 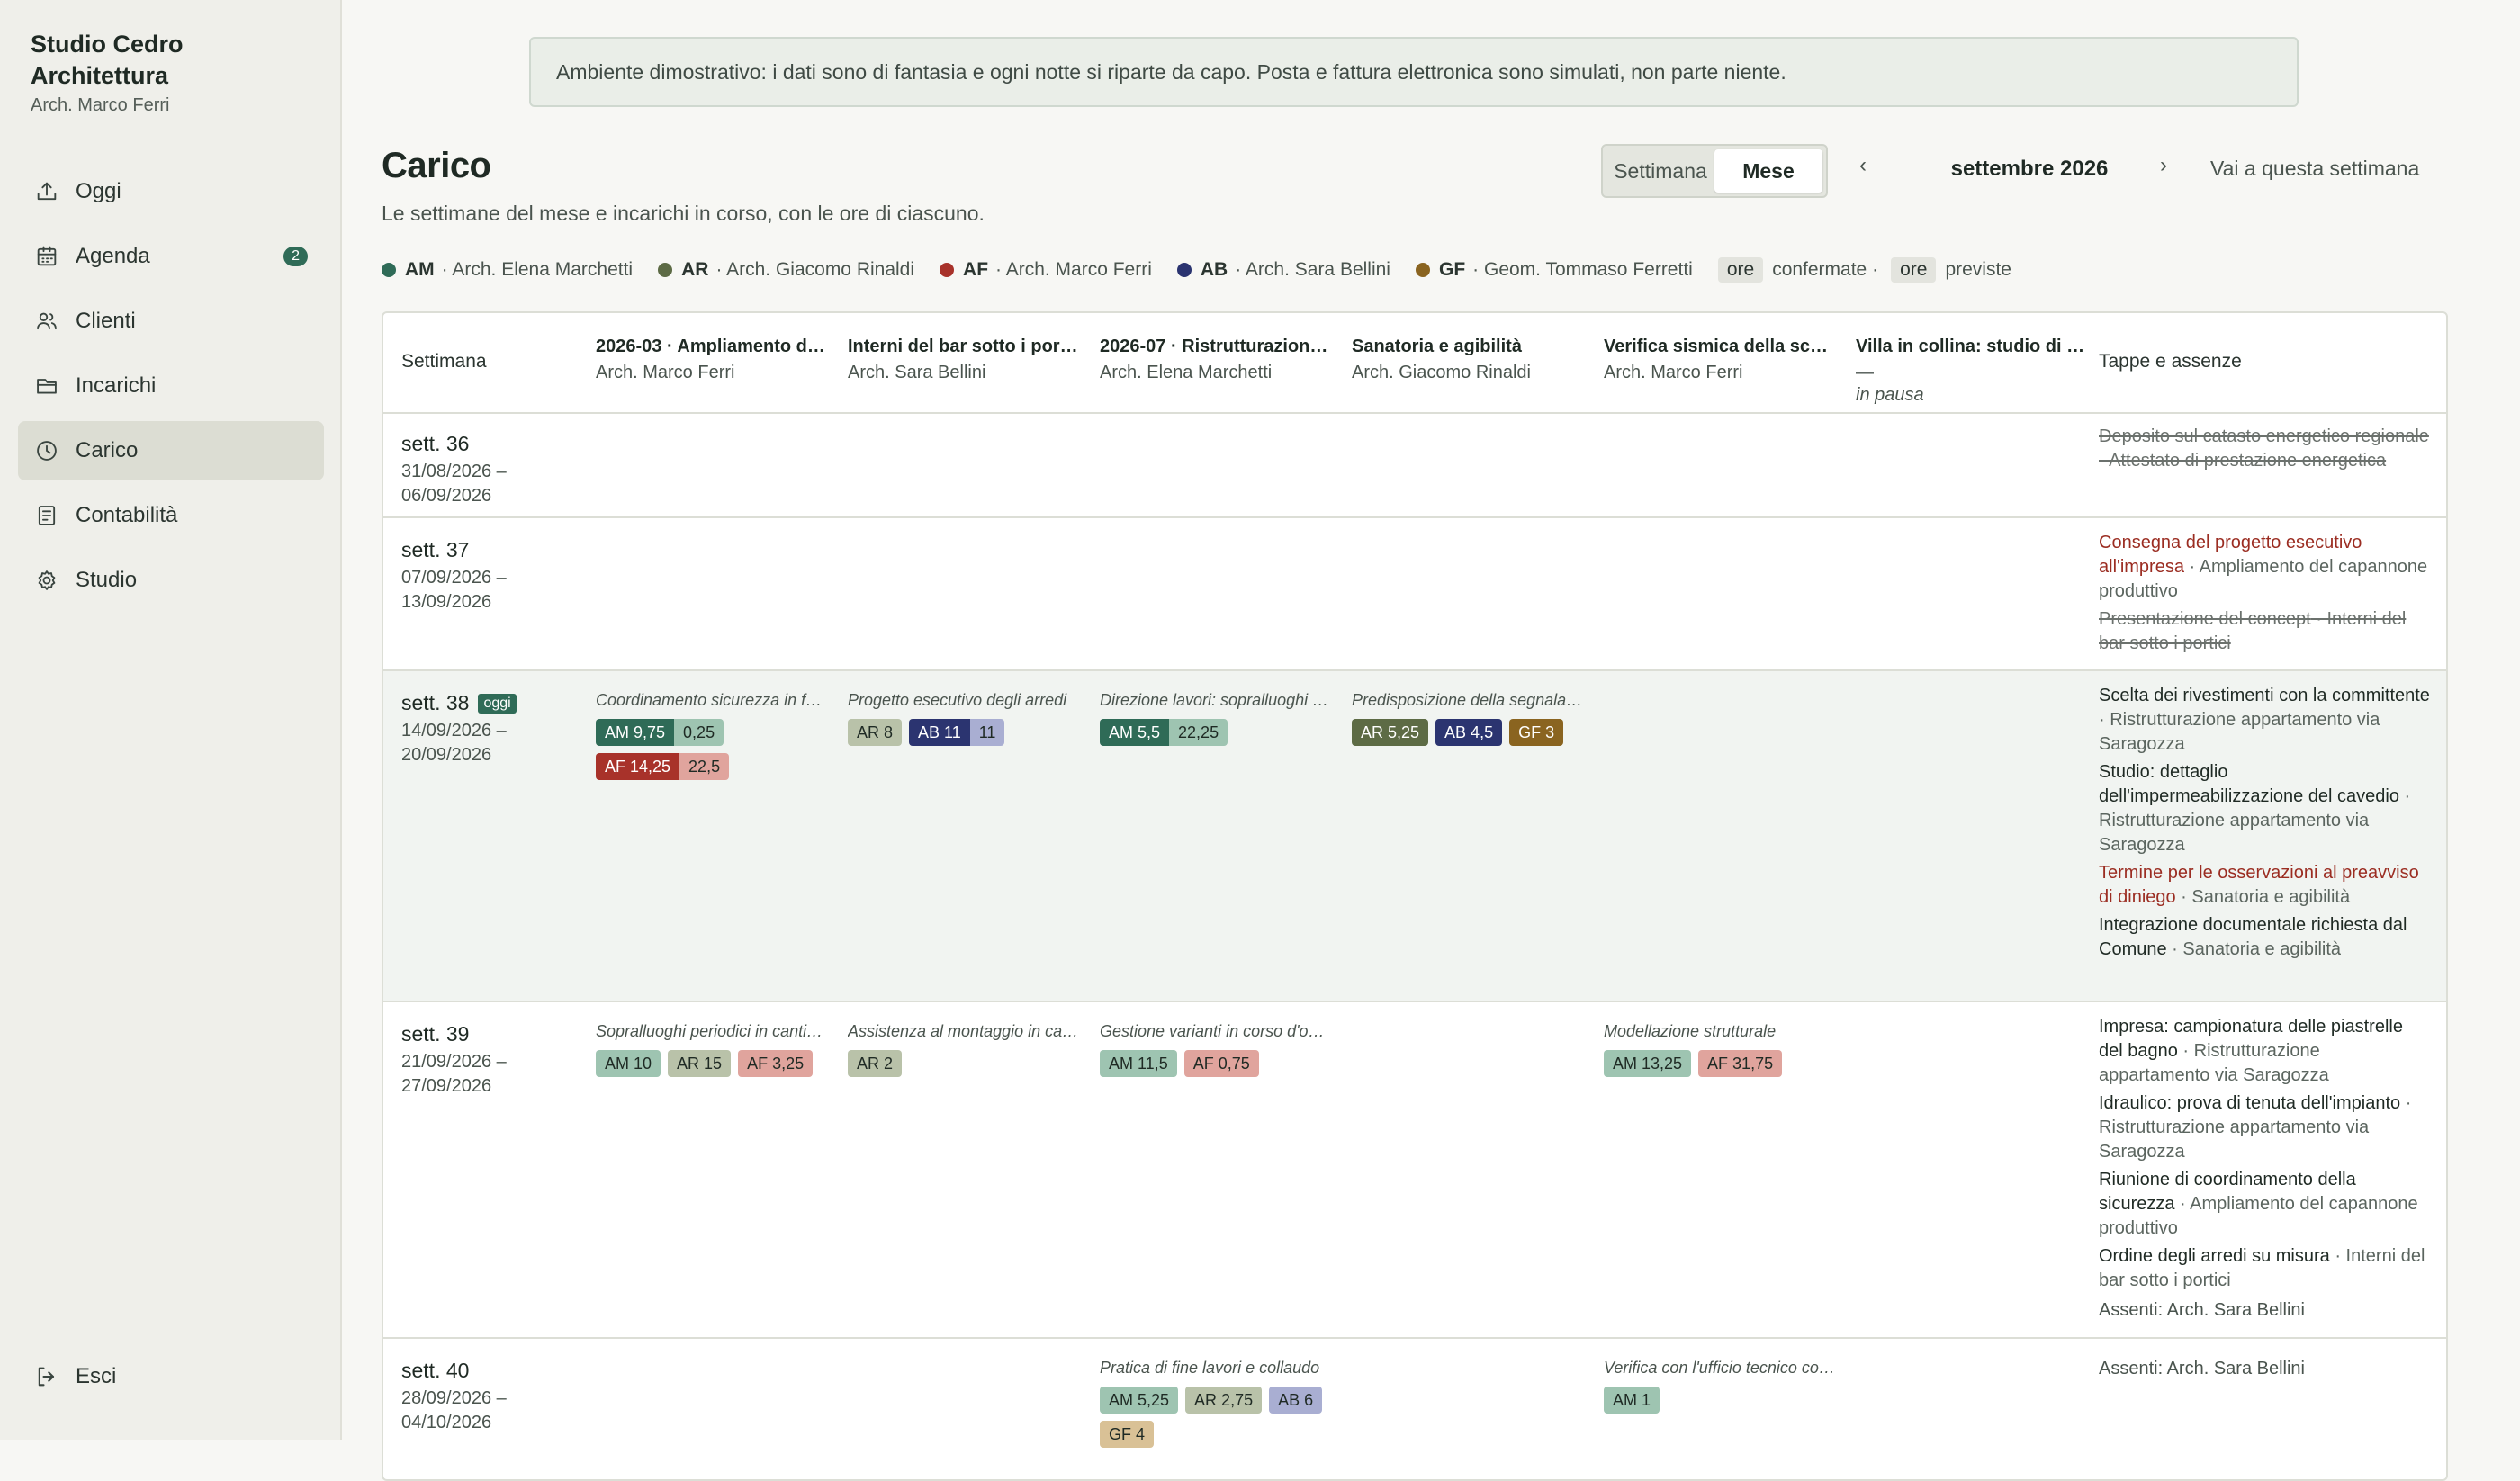 I want to click on hours-chip: AF 0,75, so click(x=1221, y=1063).